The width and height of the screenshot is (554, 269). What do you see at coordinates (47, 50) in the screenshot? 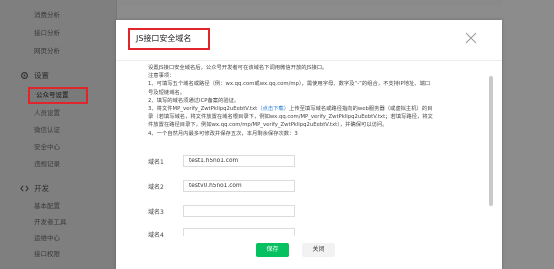
I see `sidebar-item-web-analysis: 网页分析` at bounding box center [47, 50].